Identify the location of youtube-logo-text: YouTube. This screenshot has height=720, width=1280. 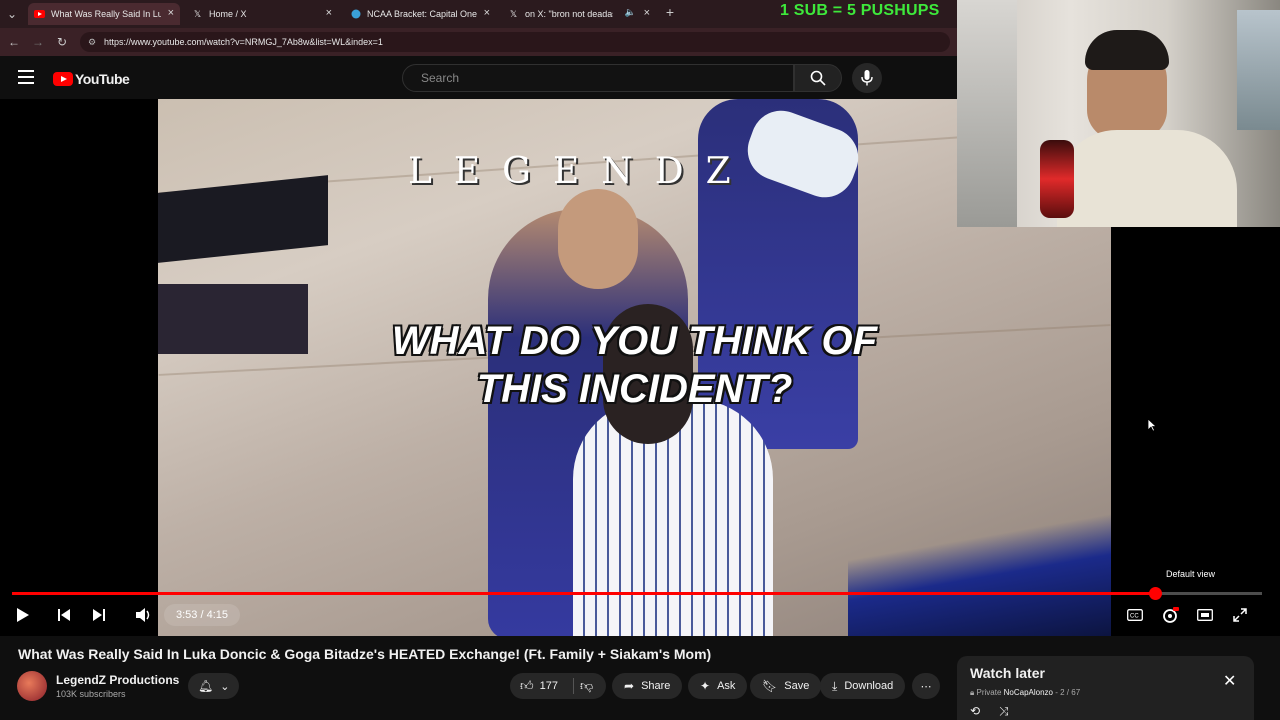
(102, 79).